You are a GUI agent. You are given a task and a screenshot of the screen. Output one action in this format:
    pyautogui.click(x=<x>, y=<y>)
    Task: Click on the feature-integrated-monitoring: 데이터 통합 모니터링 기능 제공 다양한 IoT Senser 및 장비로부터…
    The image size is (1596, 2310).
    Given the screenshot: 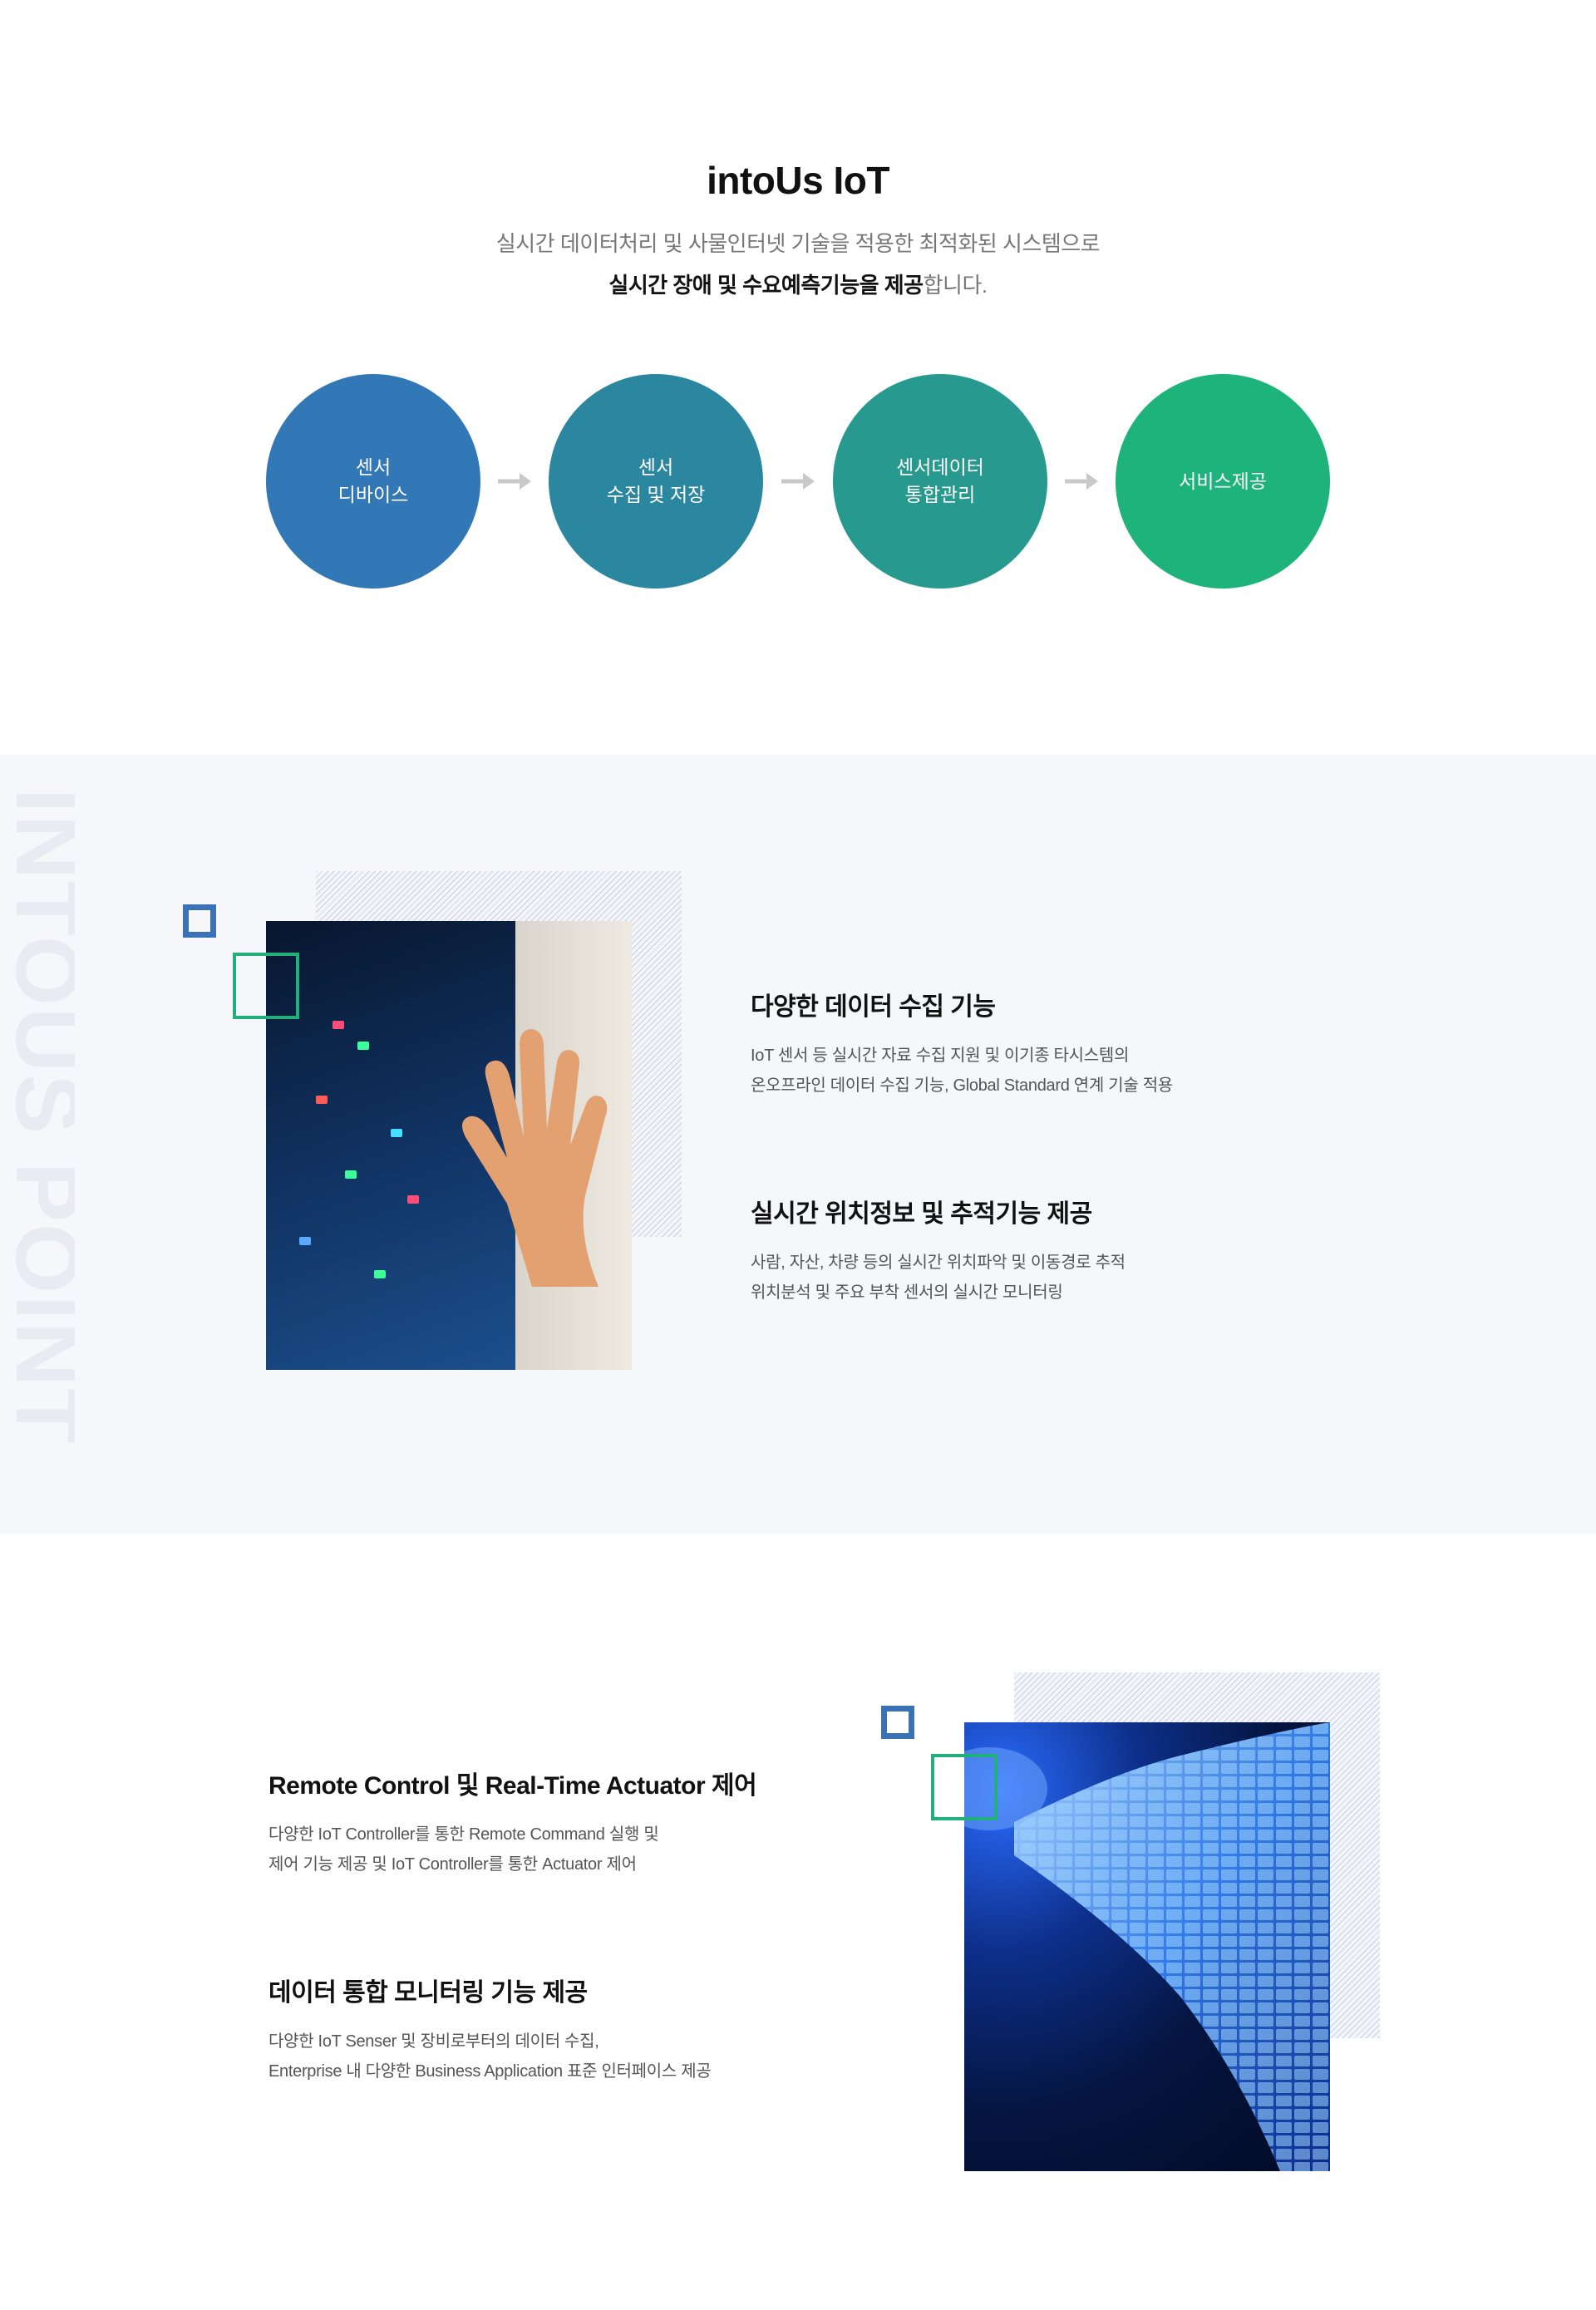 What is the action you would take?
    pyautogui.click(x=490, y=2029)
    